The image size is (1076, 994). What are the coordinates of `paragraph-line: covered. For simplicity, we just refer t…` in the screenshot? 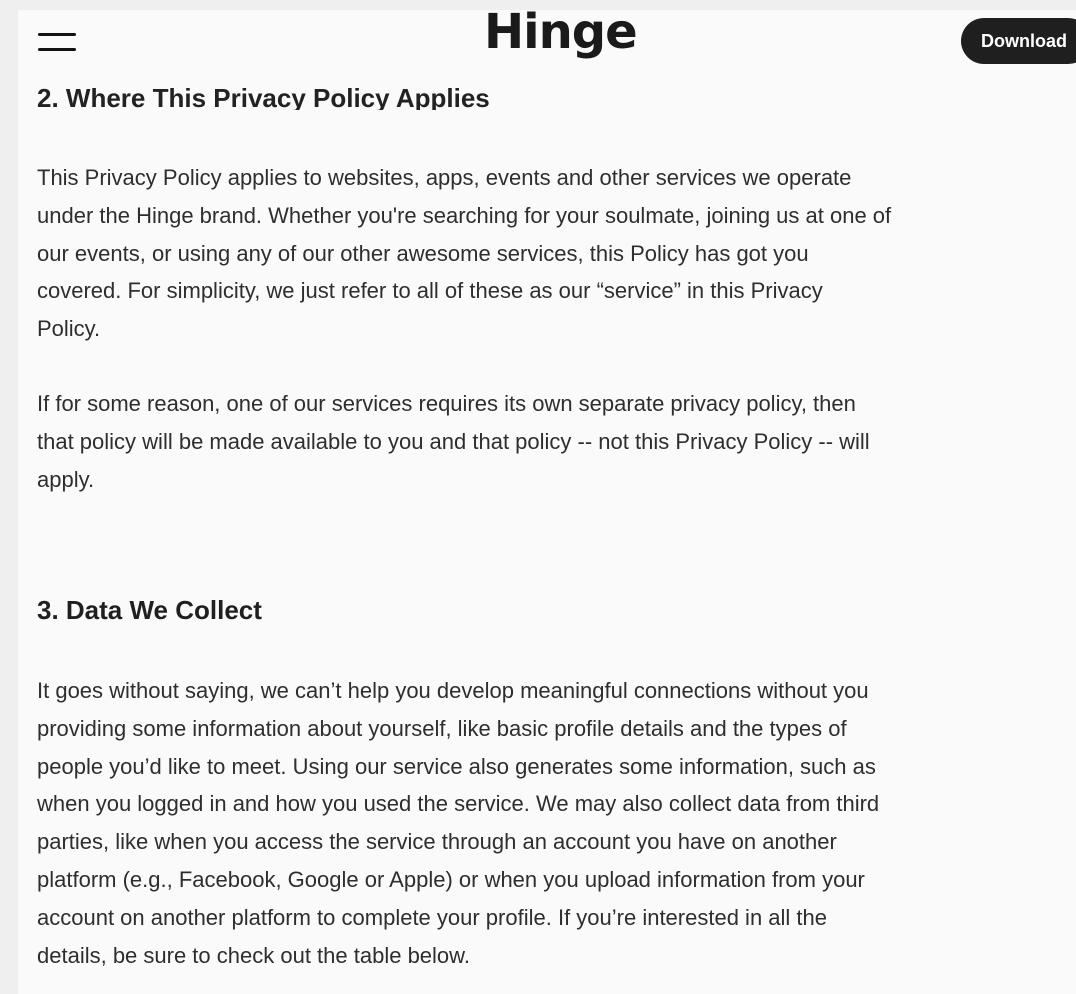 It's located at (430, 291).